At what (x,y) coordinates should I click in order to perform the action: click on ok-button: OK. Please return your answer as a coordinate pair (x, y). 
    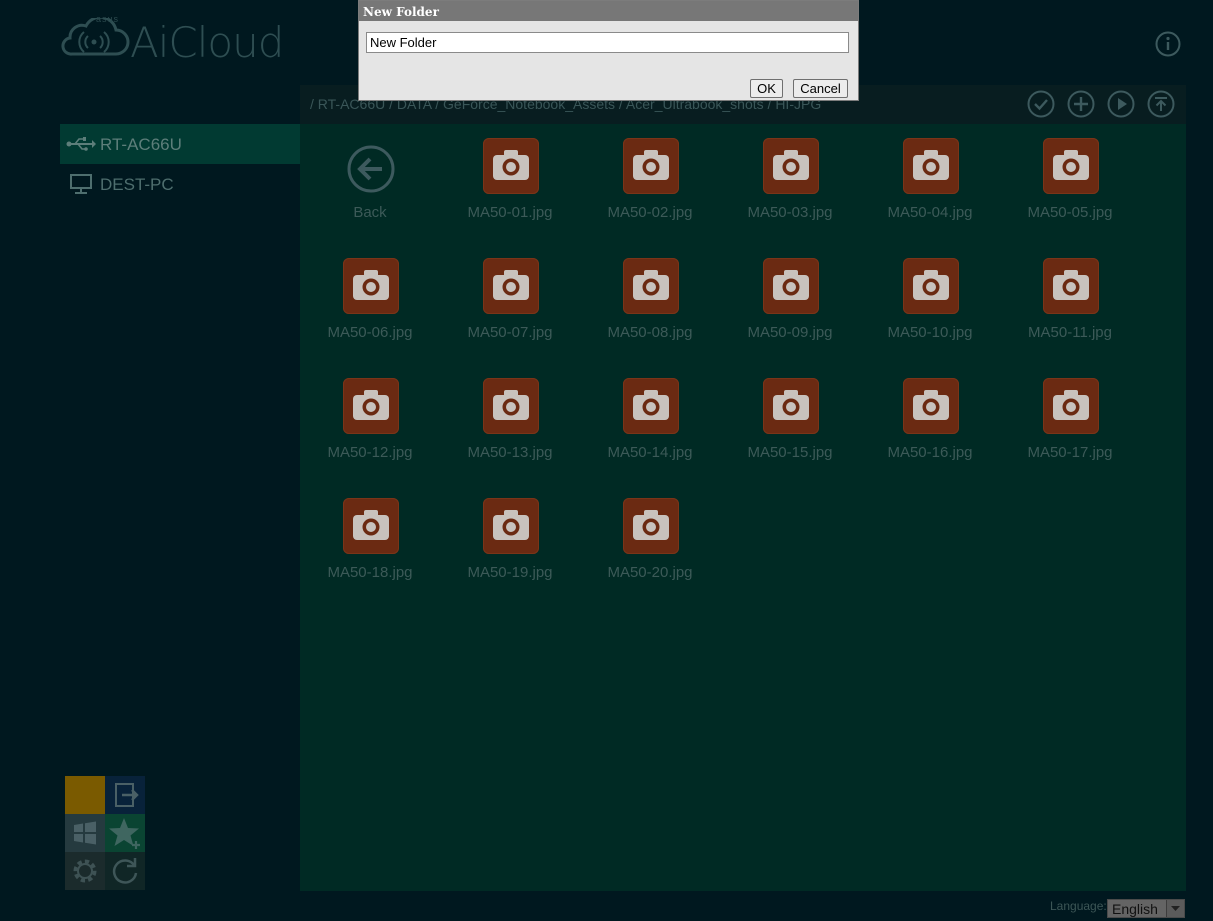
    Looking at the image, I should click on (766, 88).